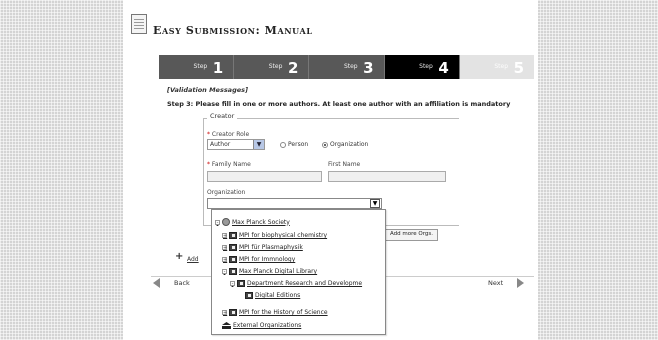  Describe the element at coordinates (171, 283) in the screenshot. I see `back-button: Back` at that location.